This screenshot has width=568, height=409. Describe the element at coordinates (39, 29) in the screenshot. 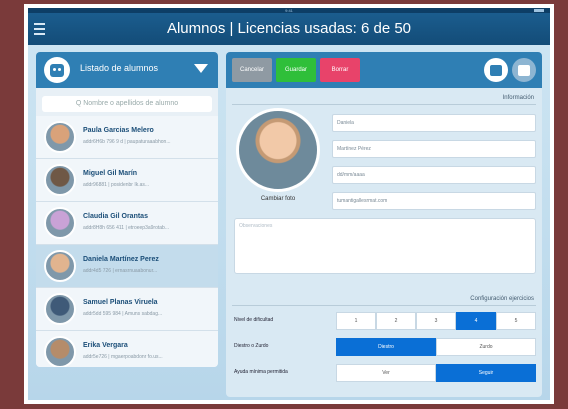

I see `menu-icon` at that location.